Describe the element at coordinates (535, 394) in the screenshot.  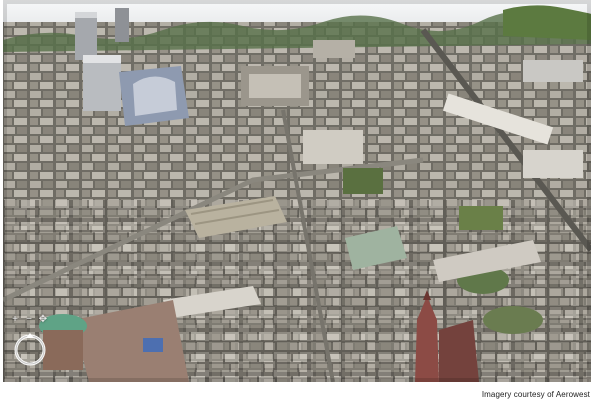
I see `imagery-credit: Imagery courtesy of Aerowest` at that location.